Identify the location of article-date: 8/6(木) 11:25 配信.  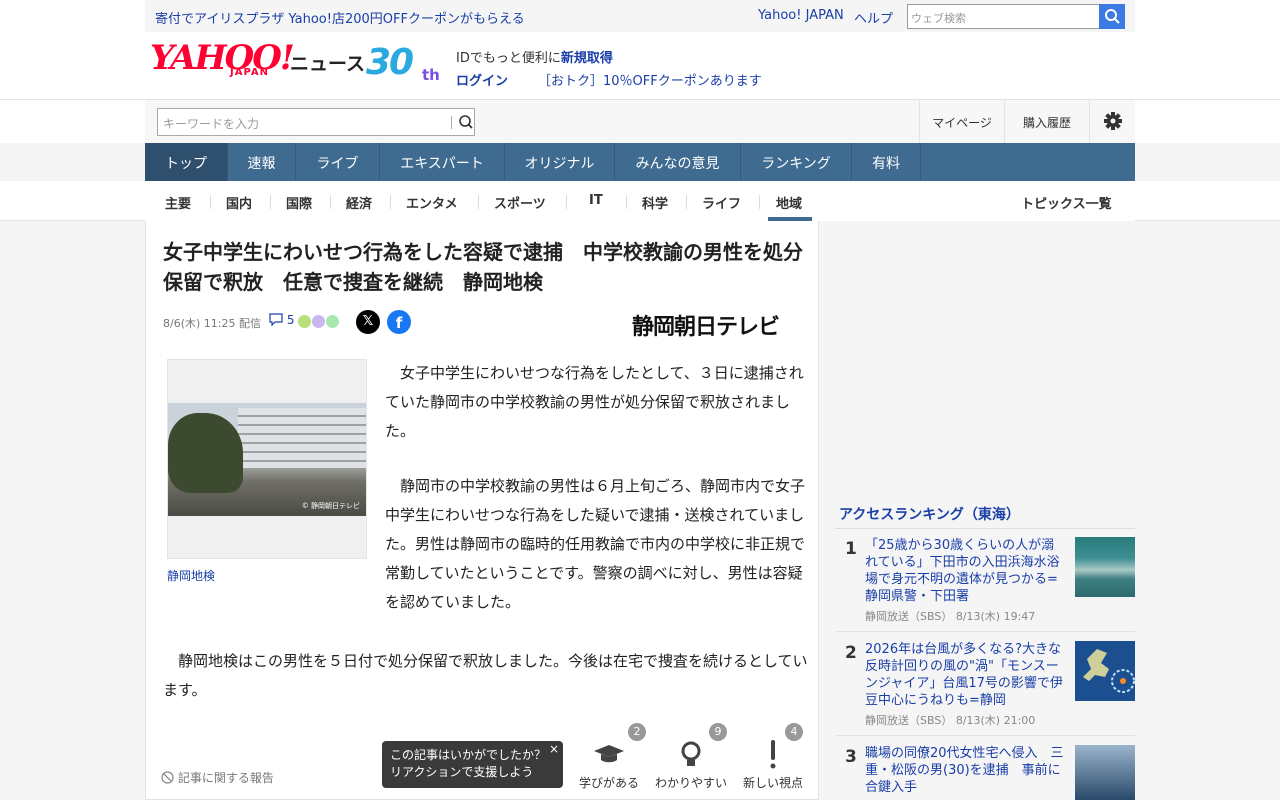
(212, 323).